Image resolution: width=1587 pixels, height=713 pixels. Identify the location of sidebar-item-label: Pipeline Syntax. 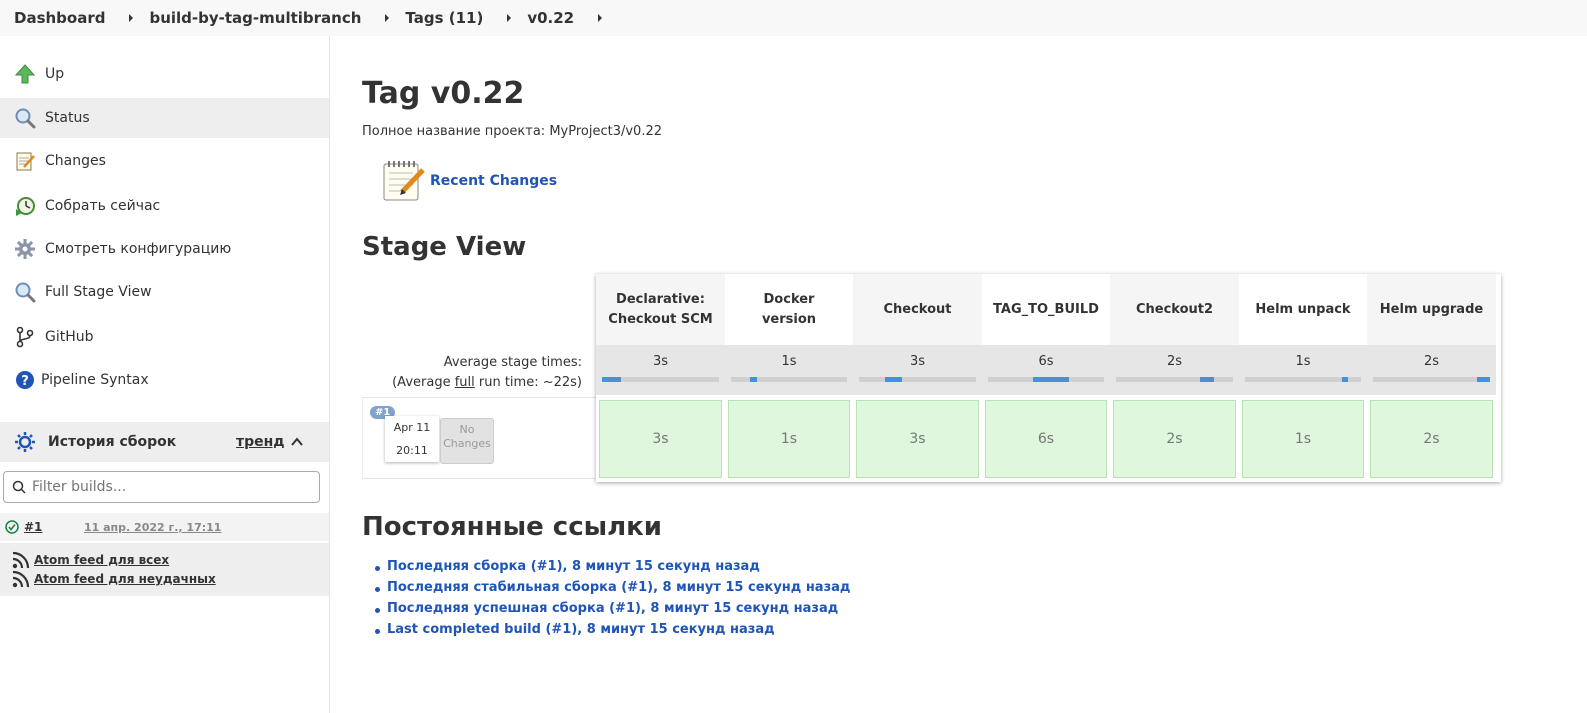
(95, 380).